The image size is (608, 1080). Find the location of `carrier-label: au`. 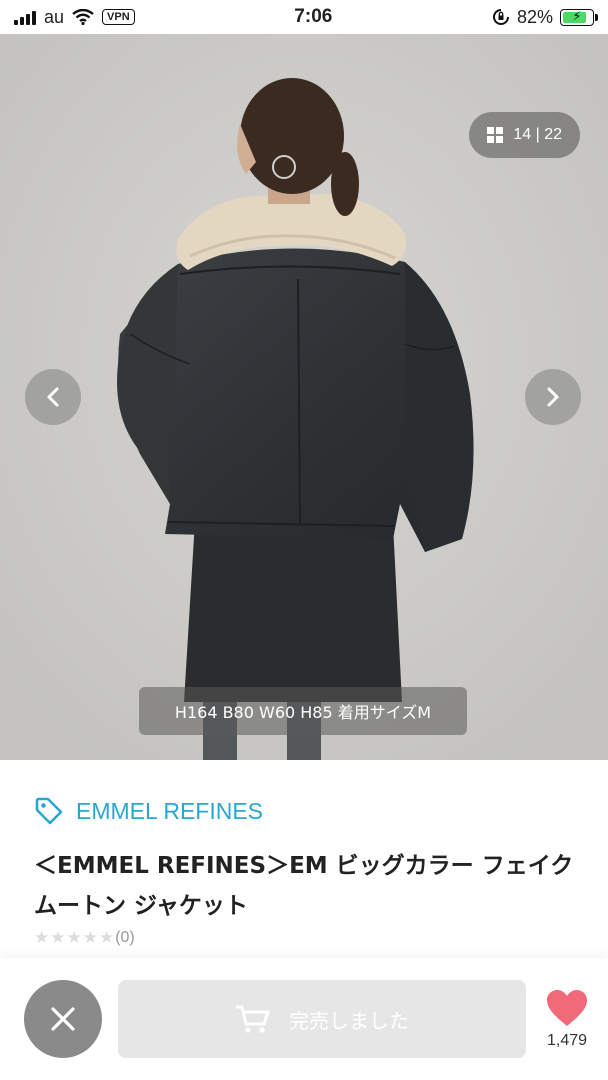

carrier-label: au is located at coordinates (54, 16).